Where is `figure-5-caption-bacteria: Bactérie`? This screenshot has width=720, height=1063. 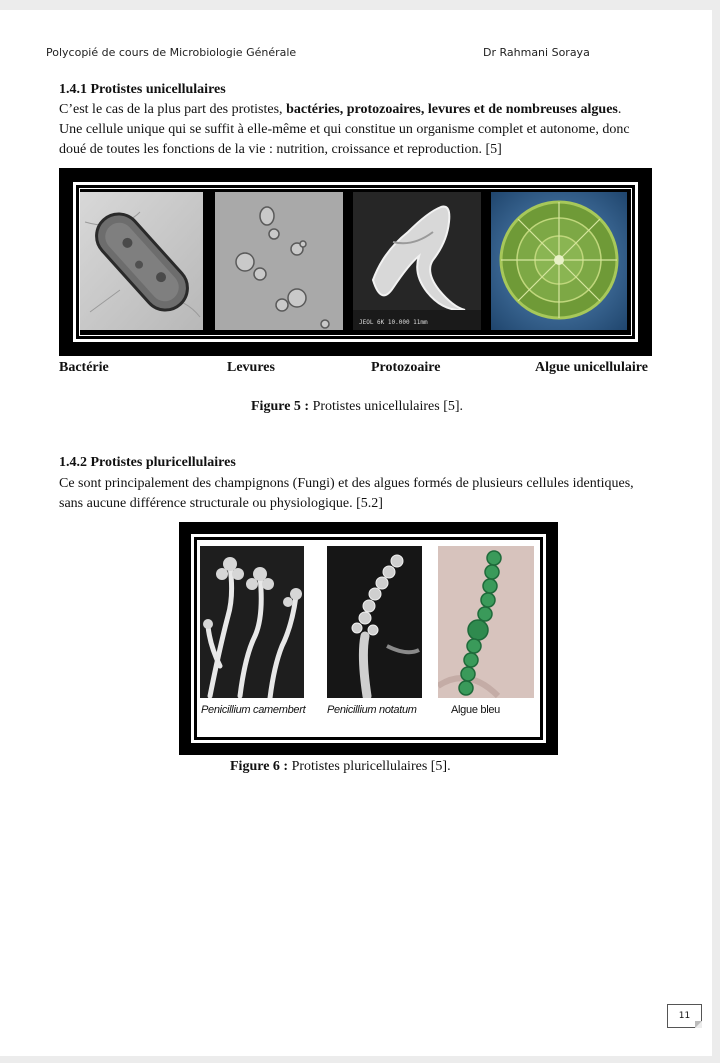
figure-5-caption-bacteria: Bactérie is located at coordinates (84, 367).